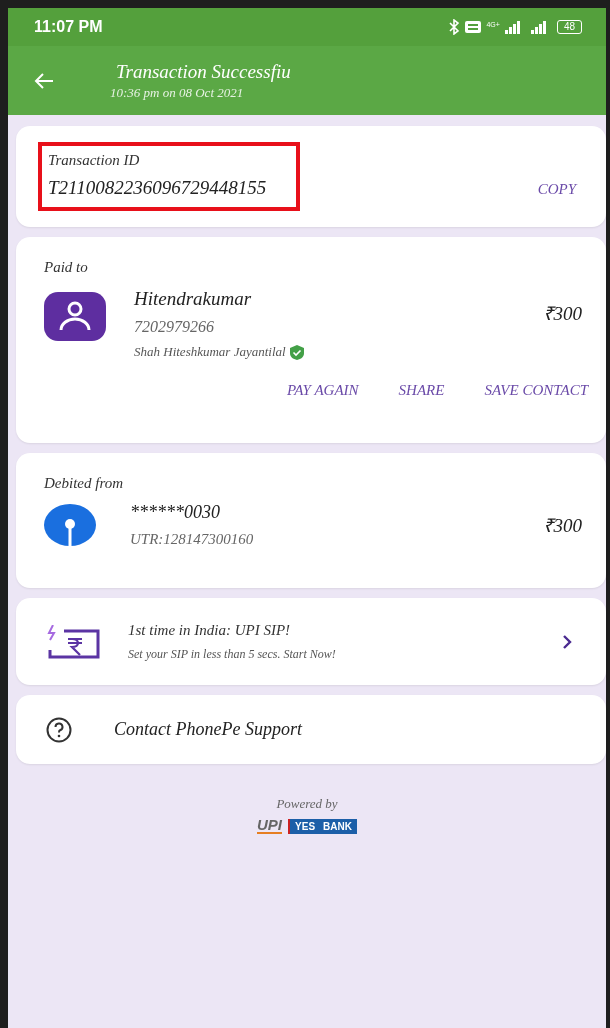  I want to click on upi-logo: UPI, so click(270, 826).